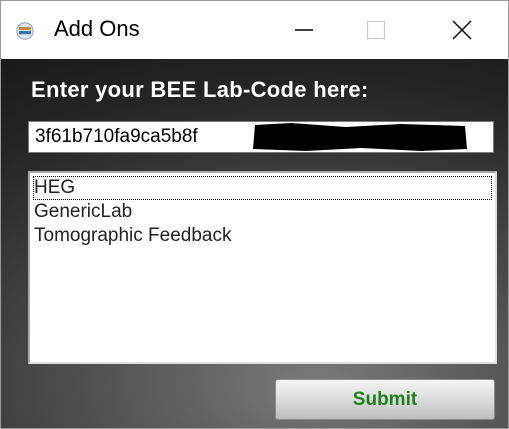  I want to click on title-bar: Add Ons, so click(254, 30).